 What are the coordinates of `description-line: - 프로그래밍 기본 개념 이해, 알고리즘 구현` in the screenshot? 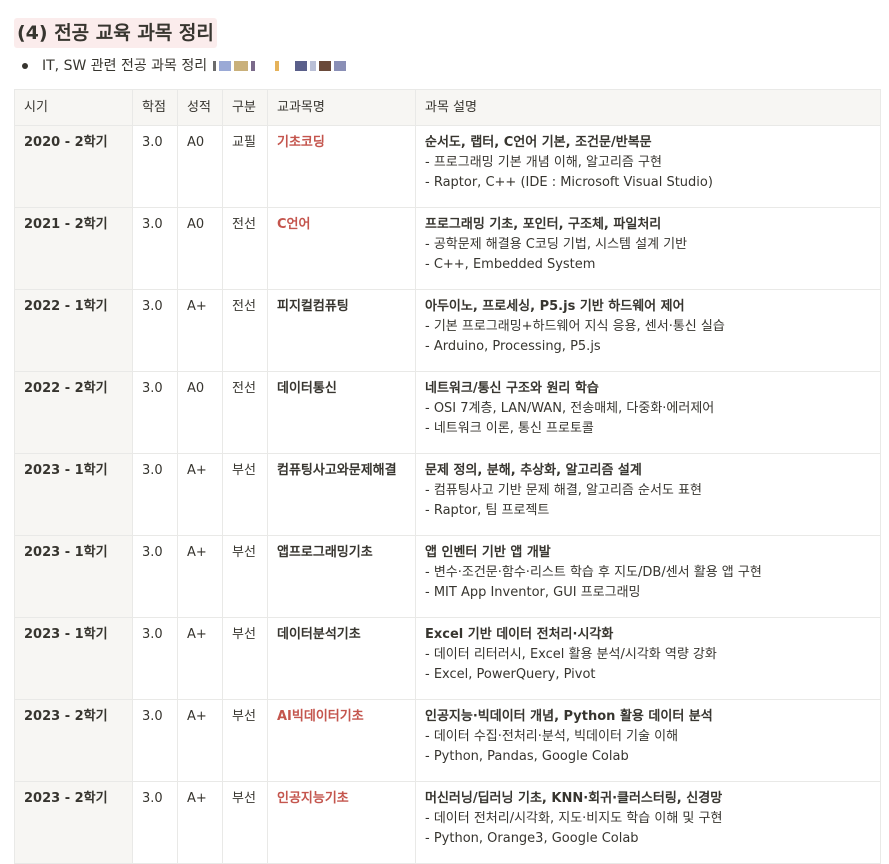 It's located at (543, 162).